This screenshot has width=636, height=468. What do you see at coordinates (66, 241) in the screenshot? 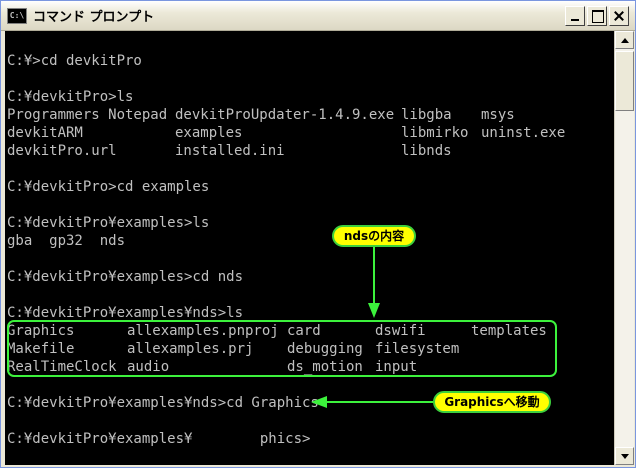
I see `console-line: gba gp32 nds` at bounding box center [66, 241].